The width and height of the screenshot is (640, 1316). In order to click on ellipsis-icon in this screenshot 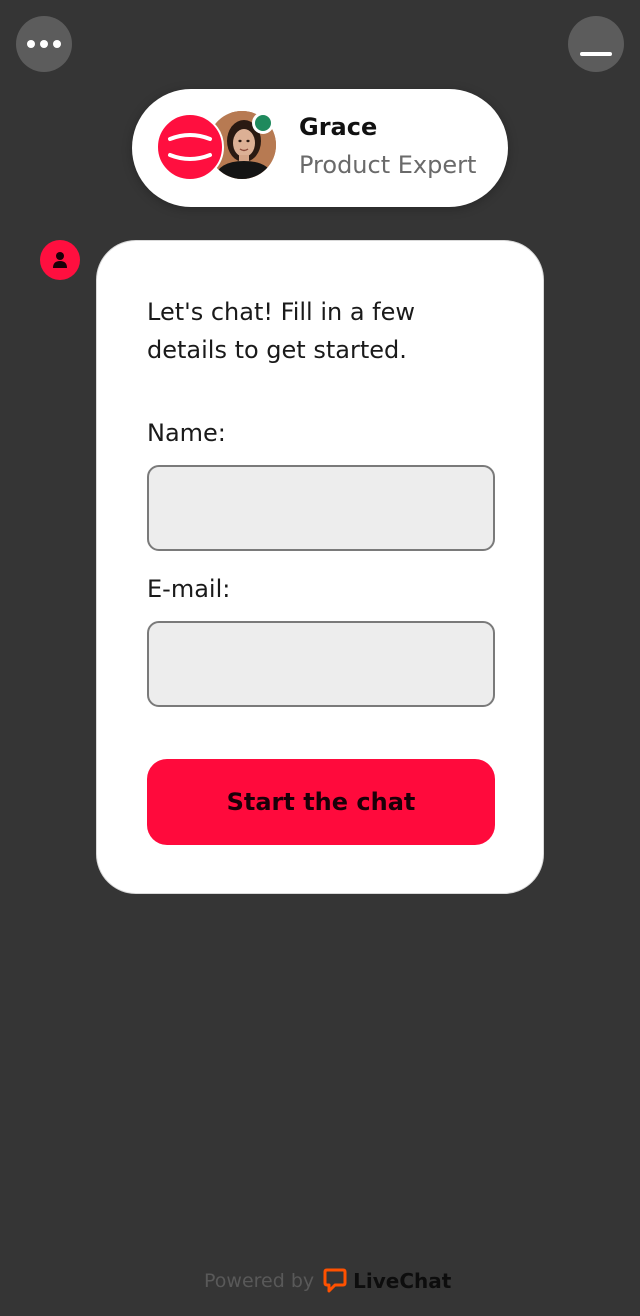, I will do `click(44, 44)`.